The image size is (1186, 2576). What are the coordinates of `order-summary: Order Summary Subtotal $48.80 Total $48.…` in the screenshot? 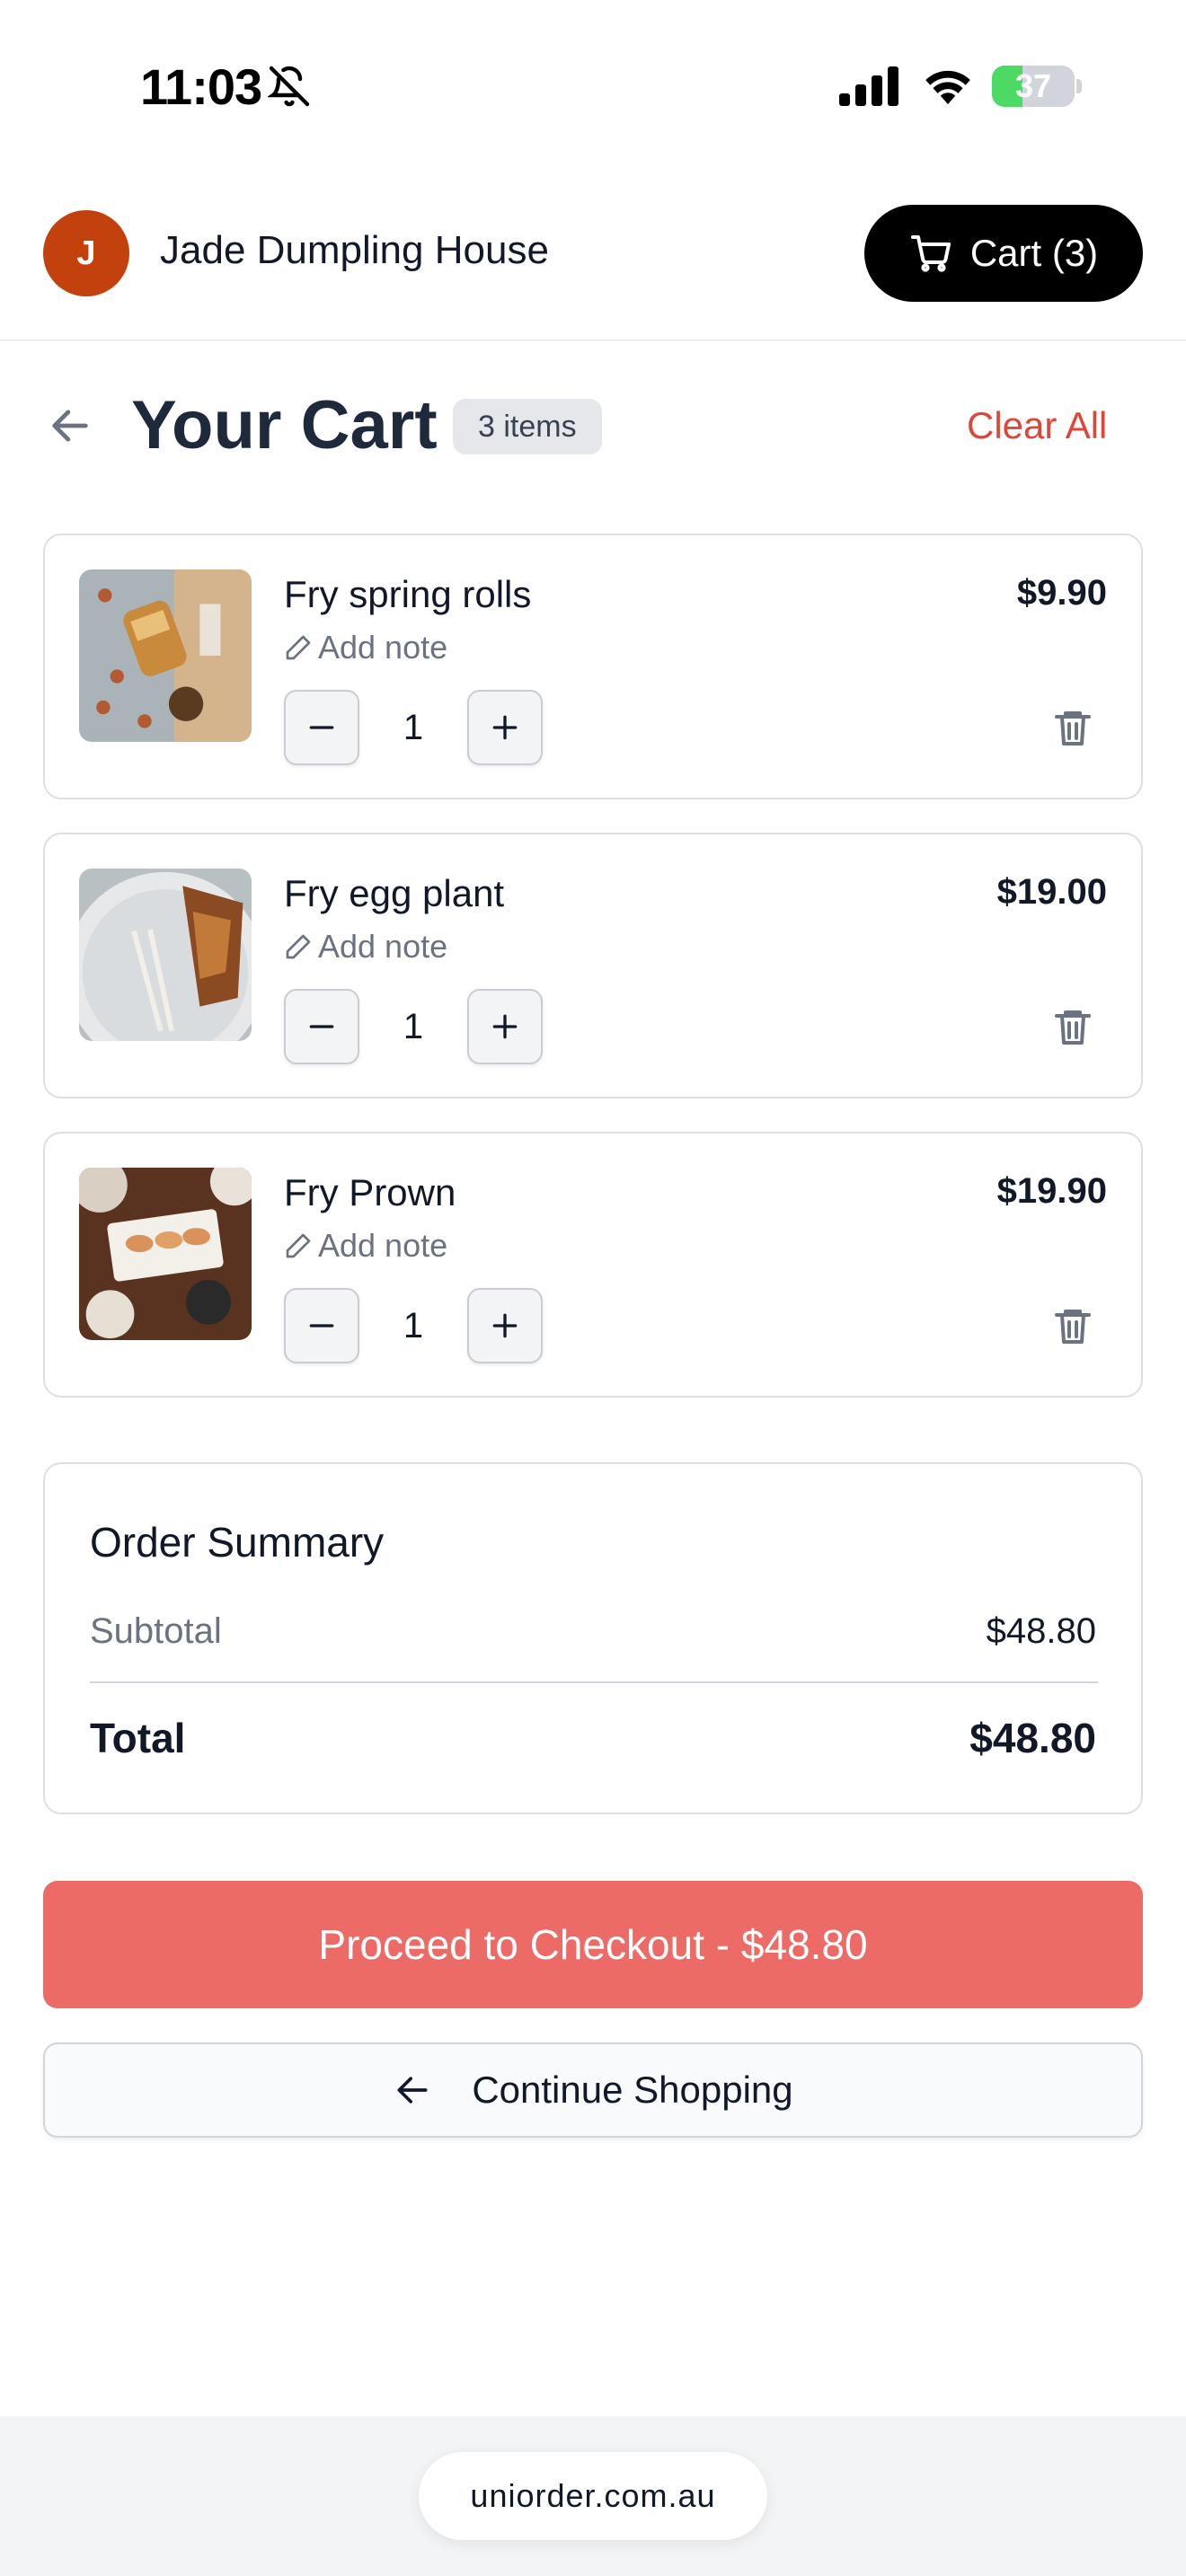 It's located at (593, 1638).